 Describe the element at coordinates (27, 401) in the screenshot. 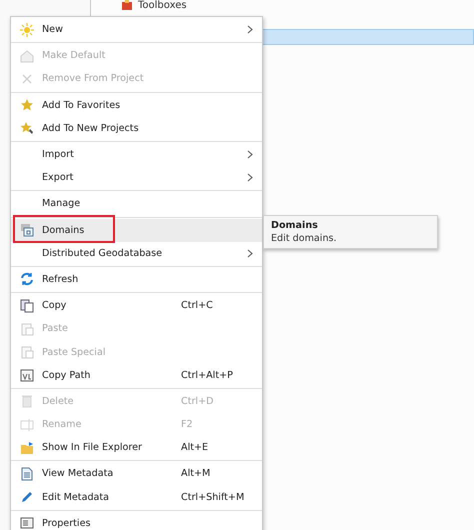

I see `trash-icon` at that location.